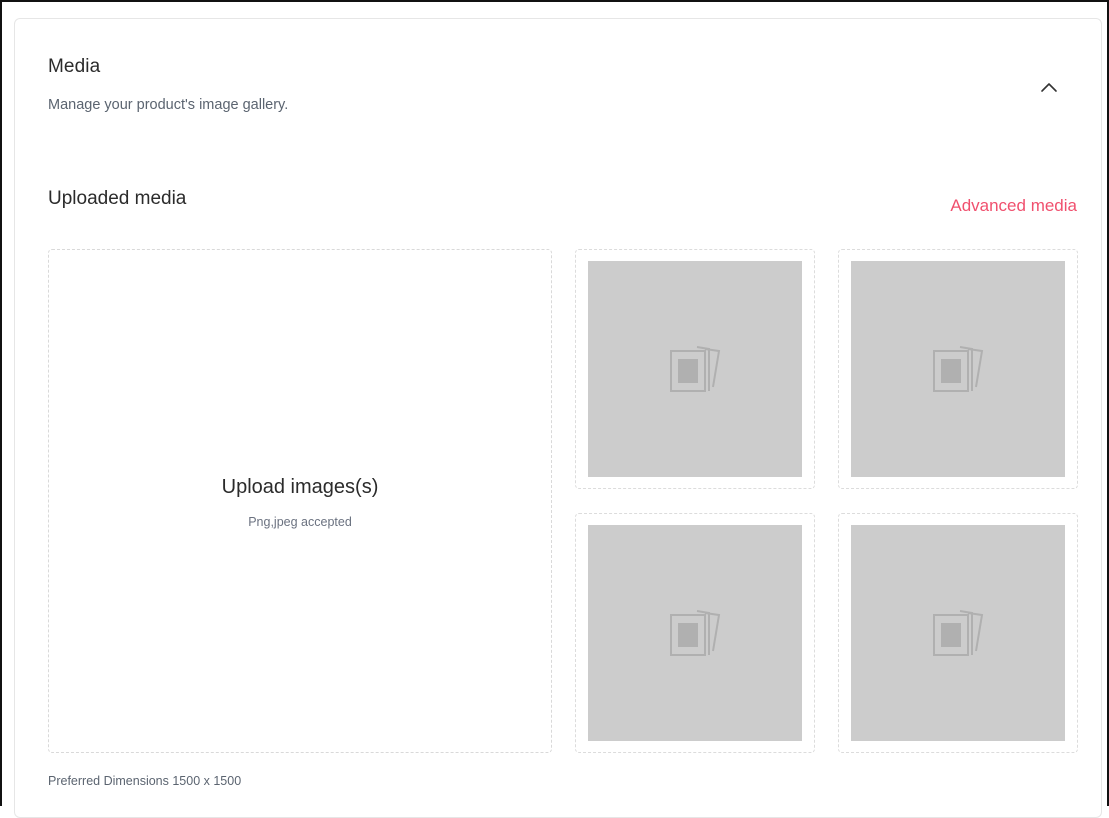  Describe the element at coordinates (74, 66) in the screenshot. I see `media-section-title: Media` at that location.